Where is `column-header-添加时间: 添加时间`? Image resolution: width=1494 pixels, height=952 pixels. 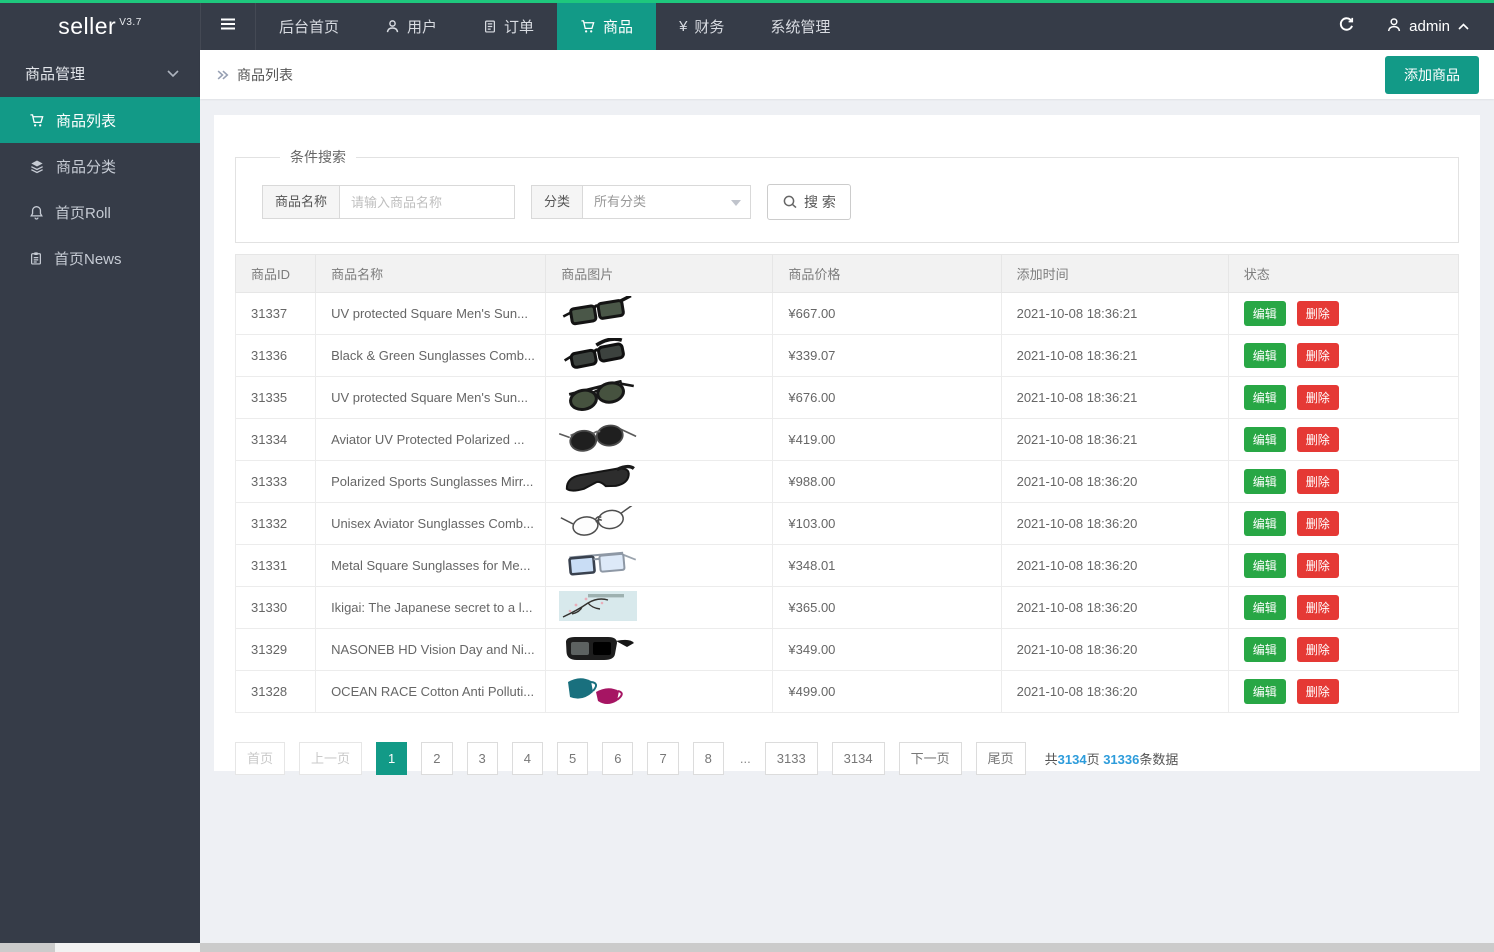 column-header-添加时间: 添加时间 is located at coordinates (1114, 273).